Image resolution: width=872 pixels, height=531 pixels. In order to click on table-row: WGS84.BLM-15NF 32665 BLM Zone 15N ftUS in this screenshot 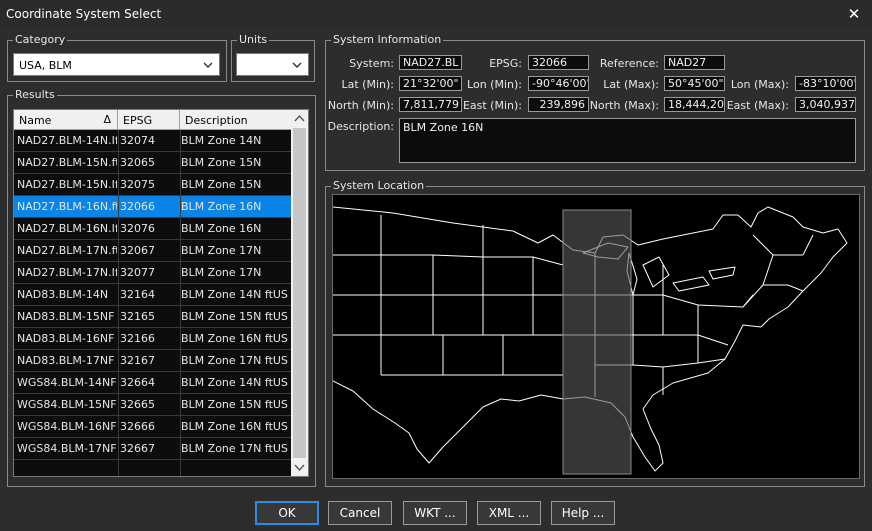, I will do `click(153, 405)`.